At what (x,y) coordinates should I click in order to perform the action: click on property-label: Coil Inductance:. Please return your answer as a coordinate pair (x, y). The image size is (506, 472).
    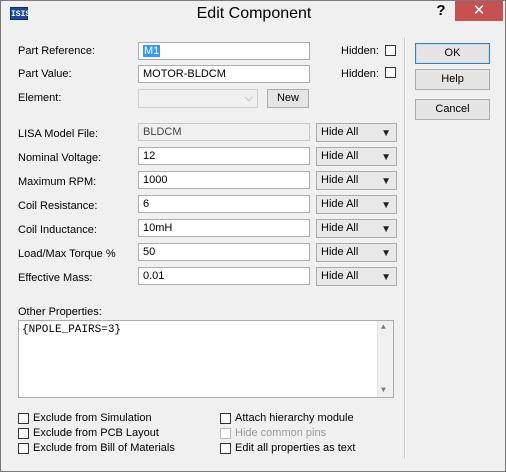
    Looking at the image, I should click on (57, 230).